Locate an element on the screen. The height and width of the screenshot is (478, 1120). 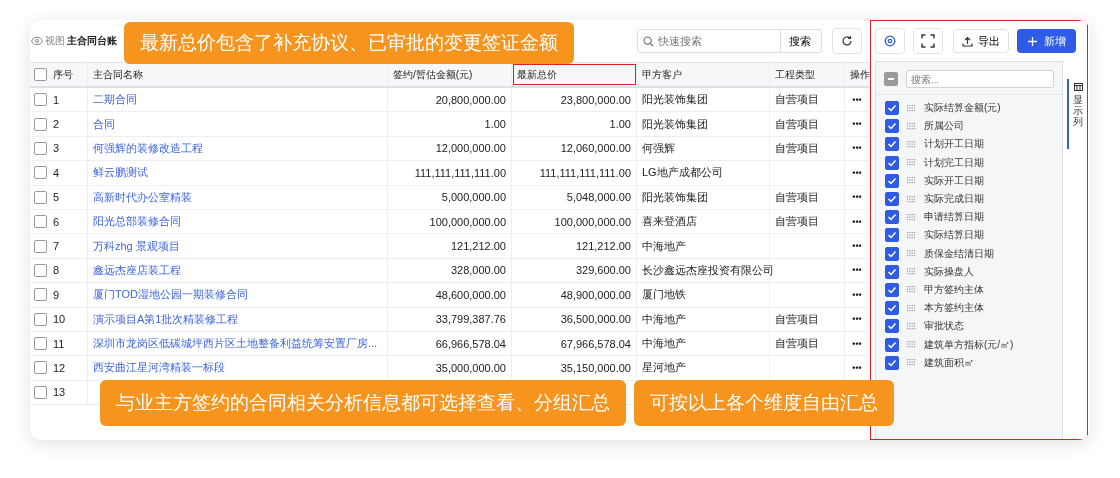
callout-banner: 与业主方签约的合同相关分析信息都可选择查看、分组汇总 is located at coordinates (363, 403).